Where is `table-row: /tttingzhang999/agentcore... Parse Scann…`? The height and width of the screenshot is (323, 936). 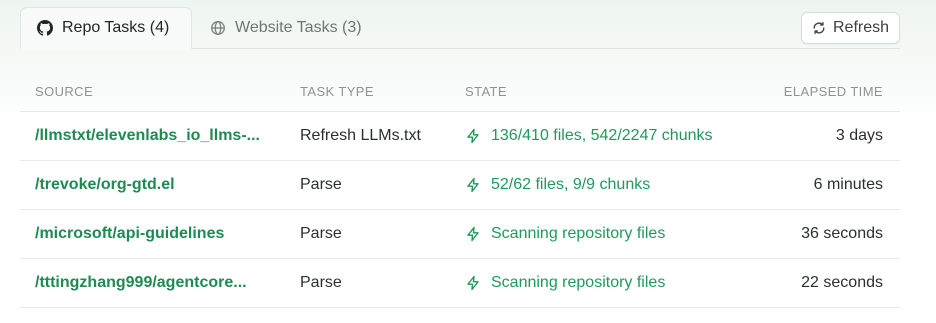
table-row: /tttingzhang999/agentcore... Parse Scann… is located at coordinates (460, 283).